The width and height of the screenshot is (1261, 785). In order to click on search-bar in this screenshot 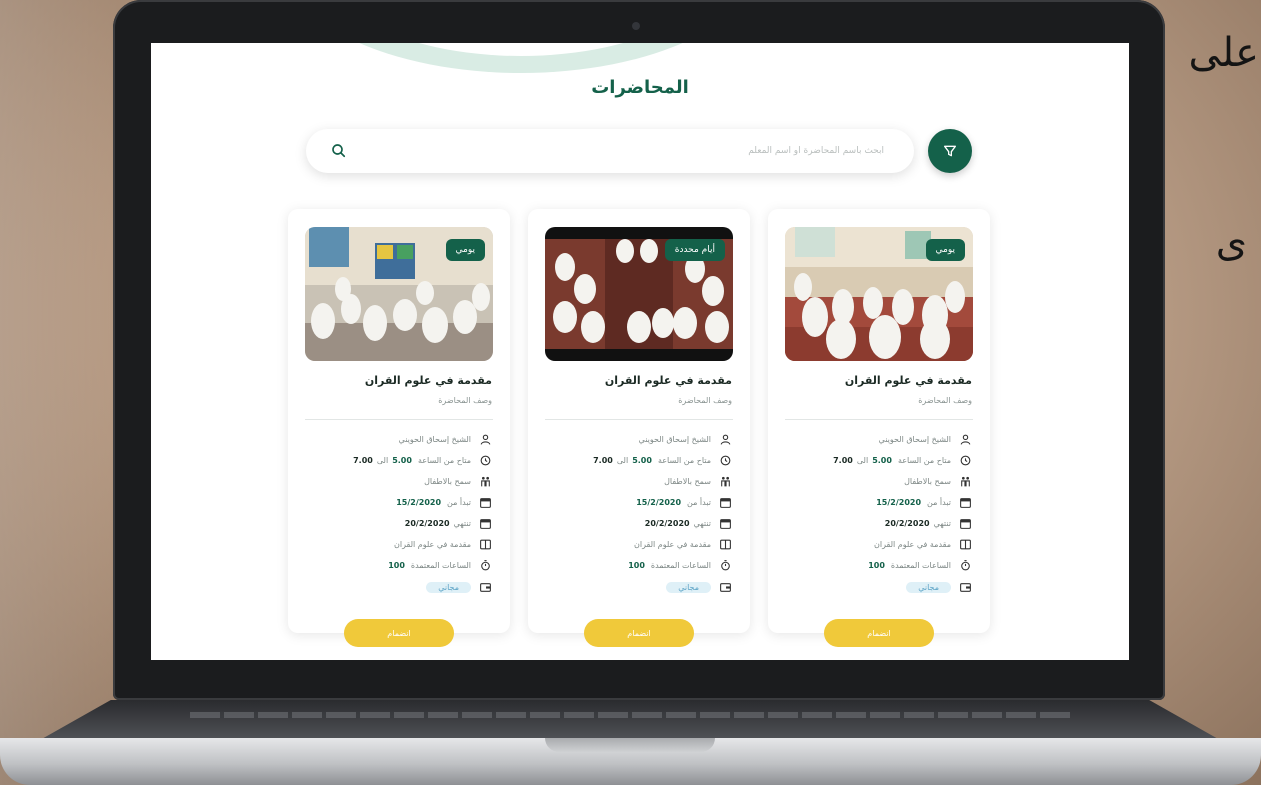, I will do `click(610, 151)`.